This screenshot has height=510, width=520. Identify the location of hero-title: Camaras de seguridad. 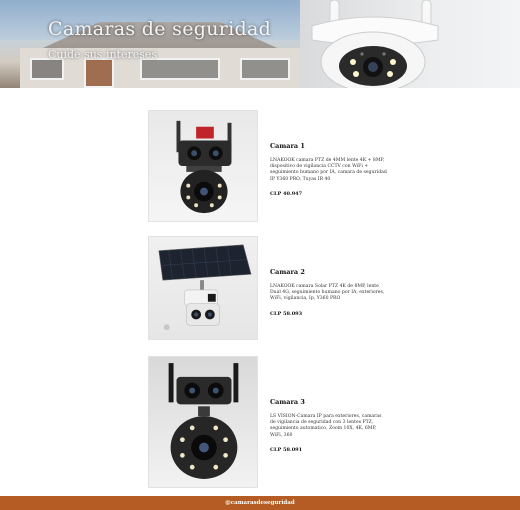
(160, 29).